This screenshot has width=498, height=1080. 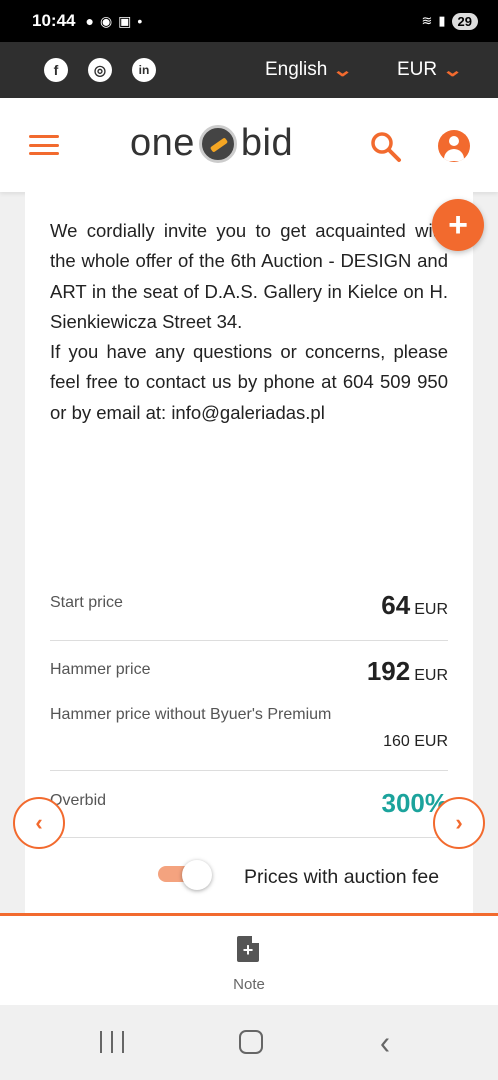 I want to click on home-icon, so click(x=251, y=1042).